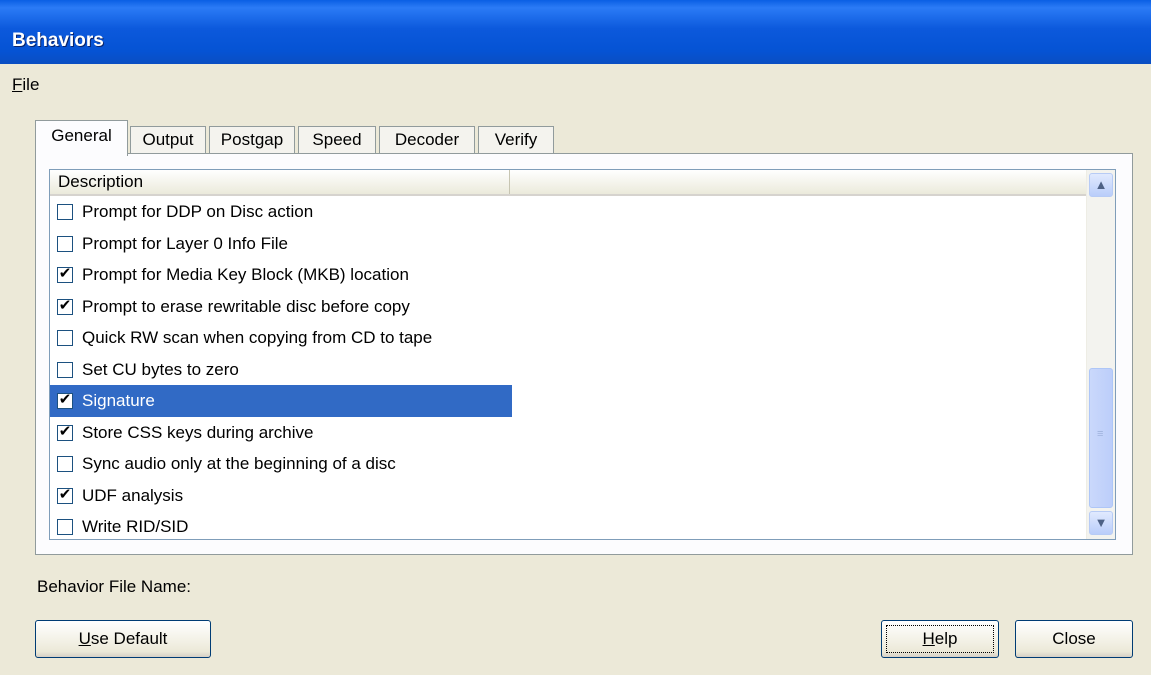 The width and height of the screenshot is (1151, 675). What do you see at coordinates (281, 370) in the screenshot?
I see `list-item: Set CU bytes to zero` at bounding box center [281, 370].